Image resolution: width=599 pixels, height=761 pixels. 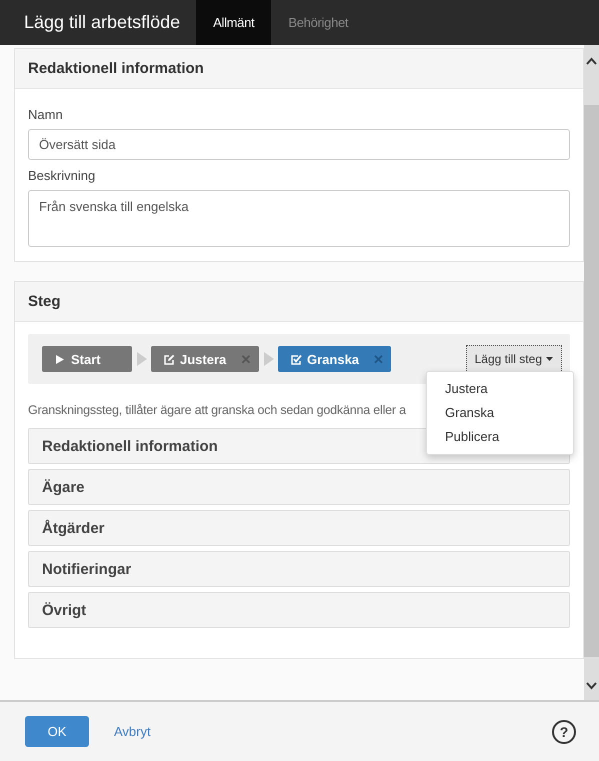 What do you see at coordinates (299, 569) in the screenshot?
I see `accordion-header: Notifieringar` at bounding box center [299, 569].